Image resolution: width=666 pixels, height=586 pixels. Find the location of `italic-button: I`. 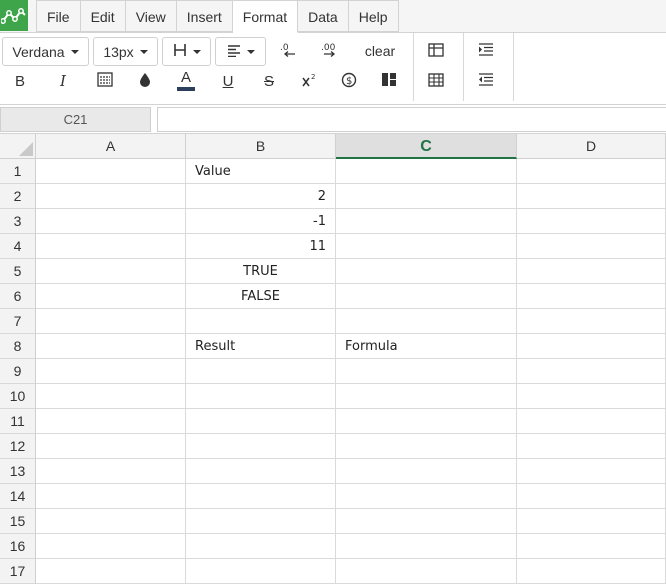

italic-button: I is located at coordinates (63, 81).